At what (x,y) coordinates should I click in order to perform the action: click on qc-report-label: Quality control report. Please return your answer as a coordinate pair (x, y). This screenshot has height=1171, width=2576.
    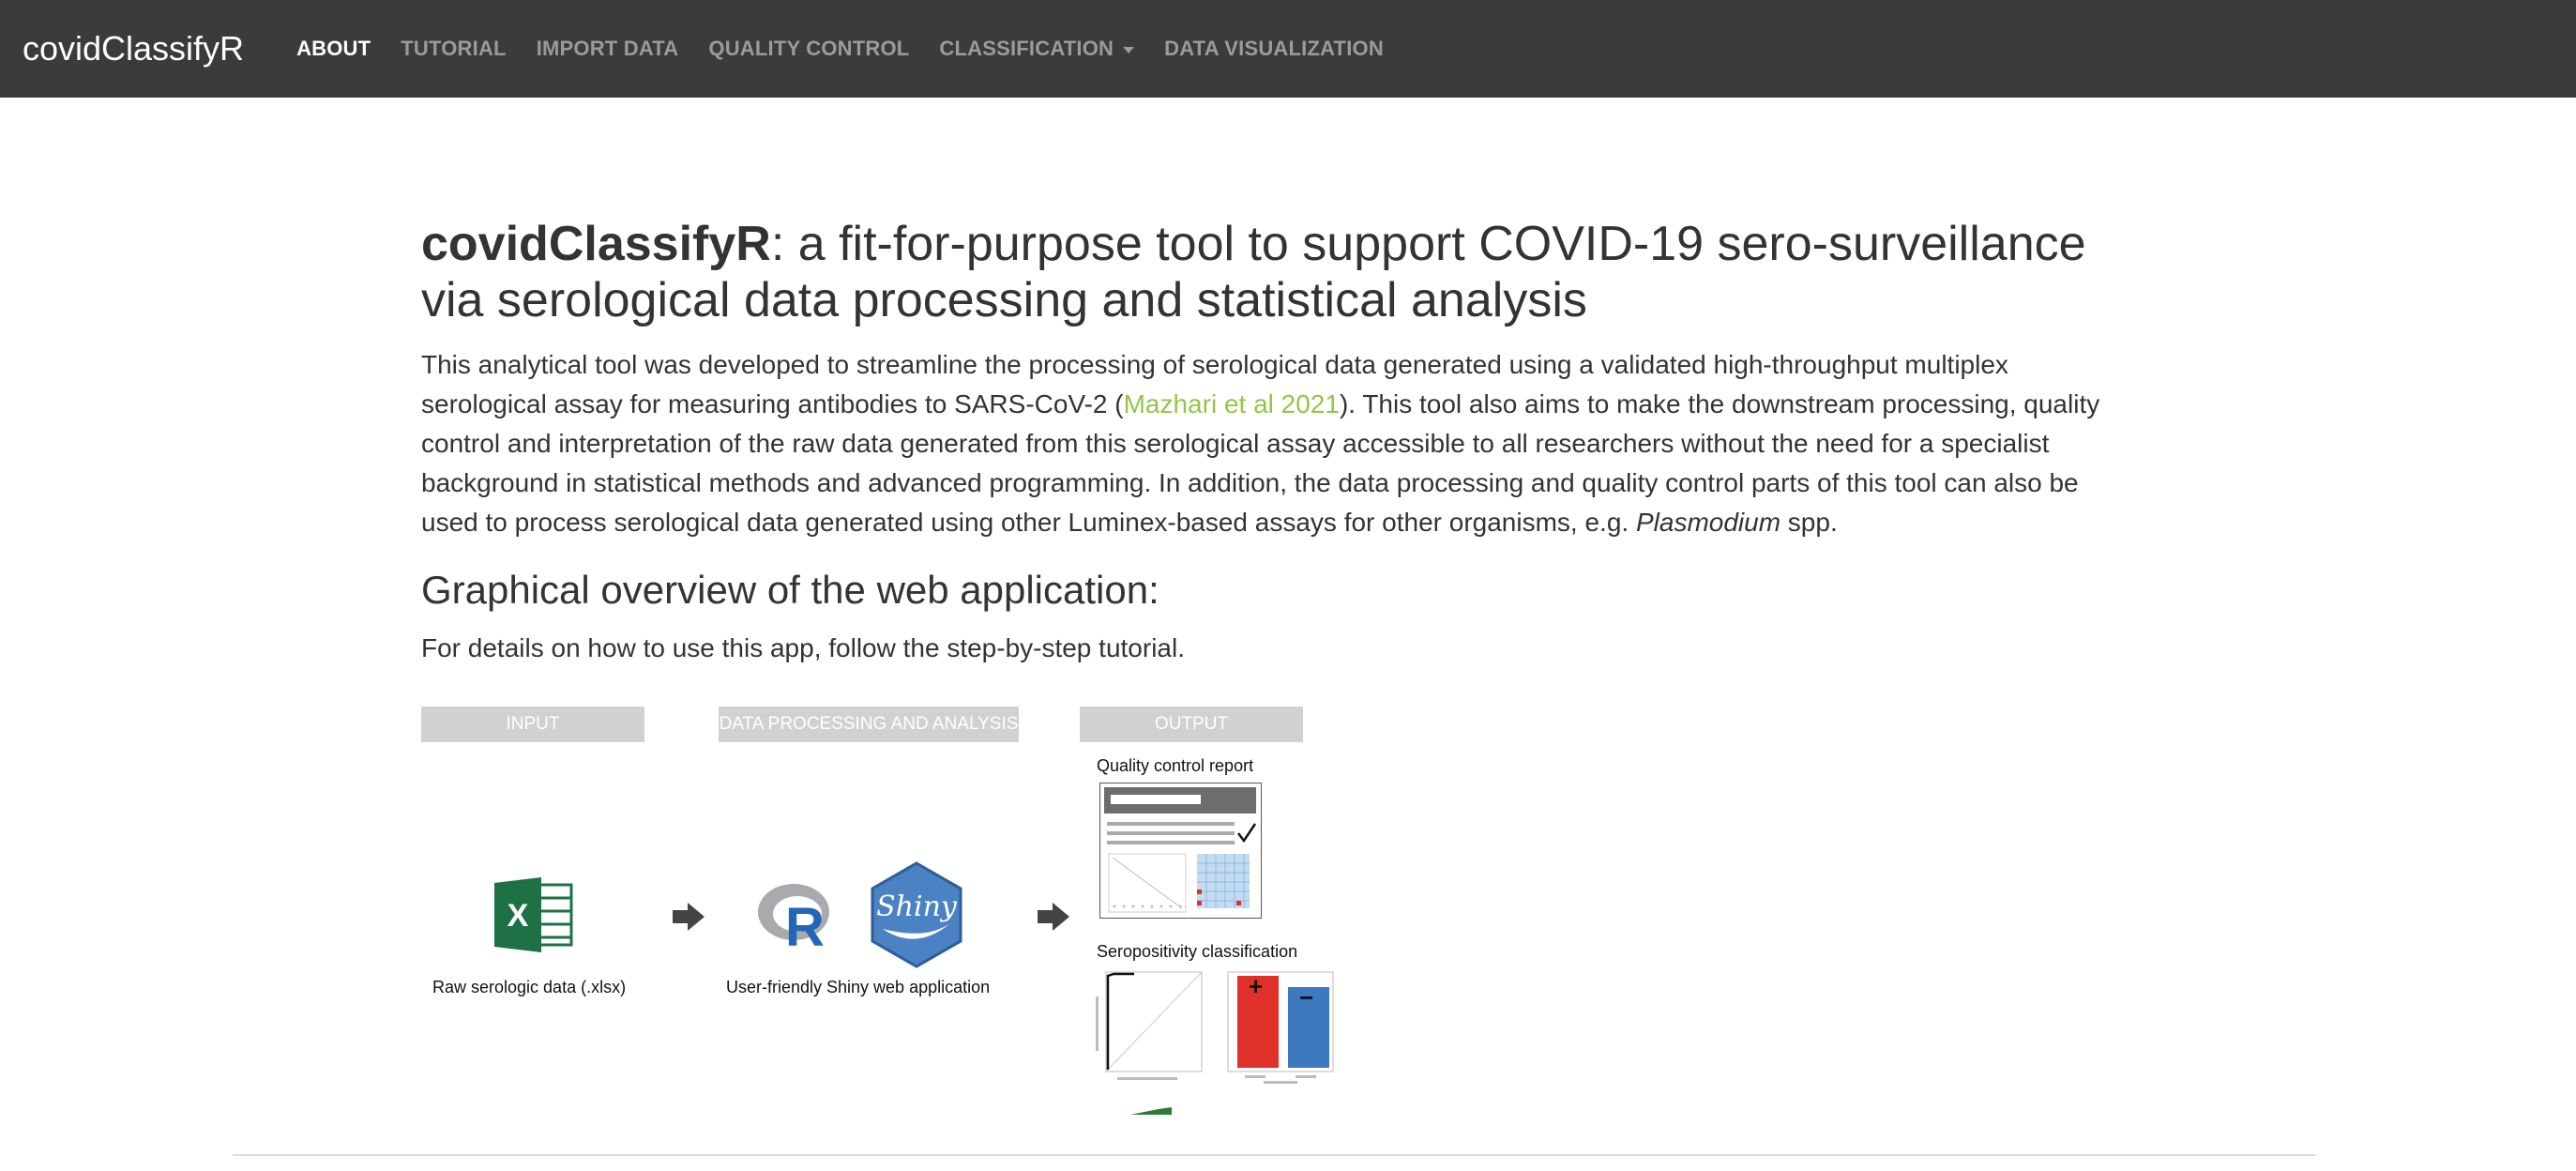
    Looking at the image, I should click on (1175, 765).